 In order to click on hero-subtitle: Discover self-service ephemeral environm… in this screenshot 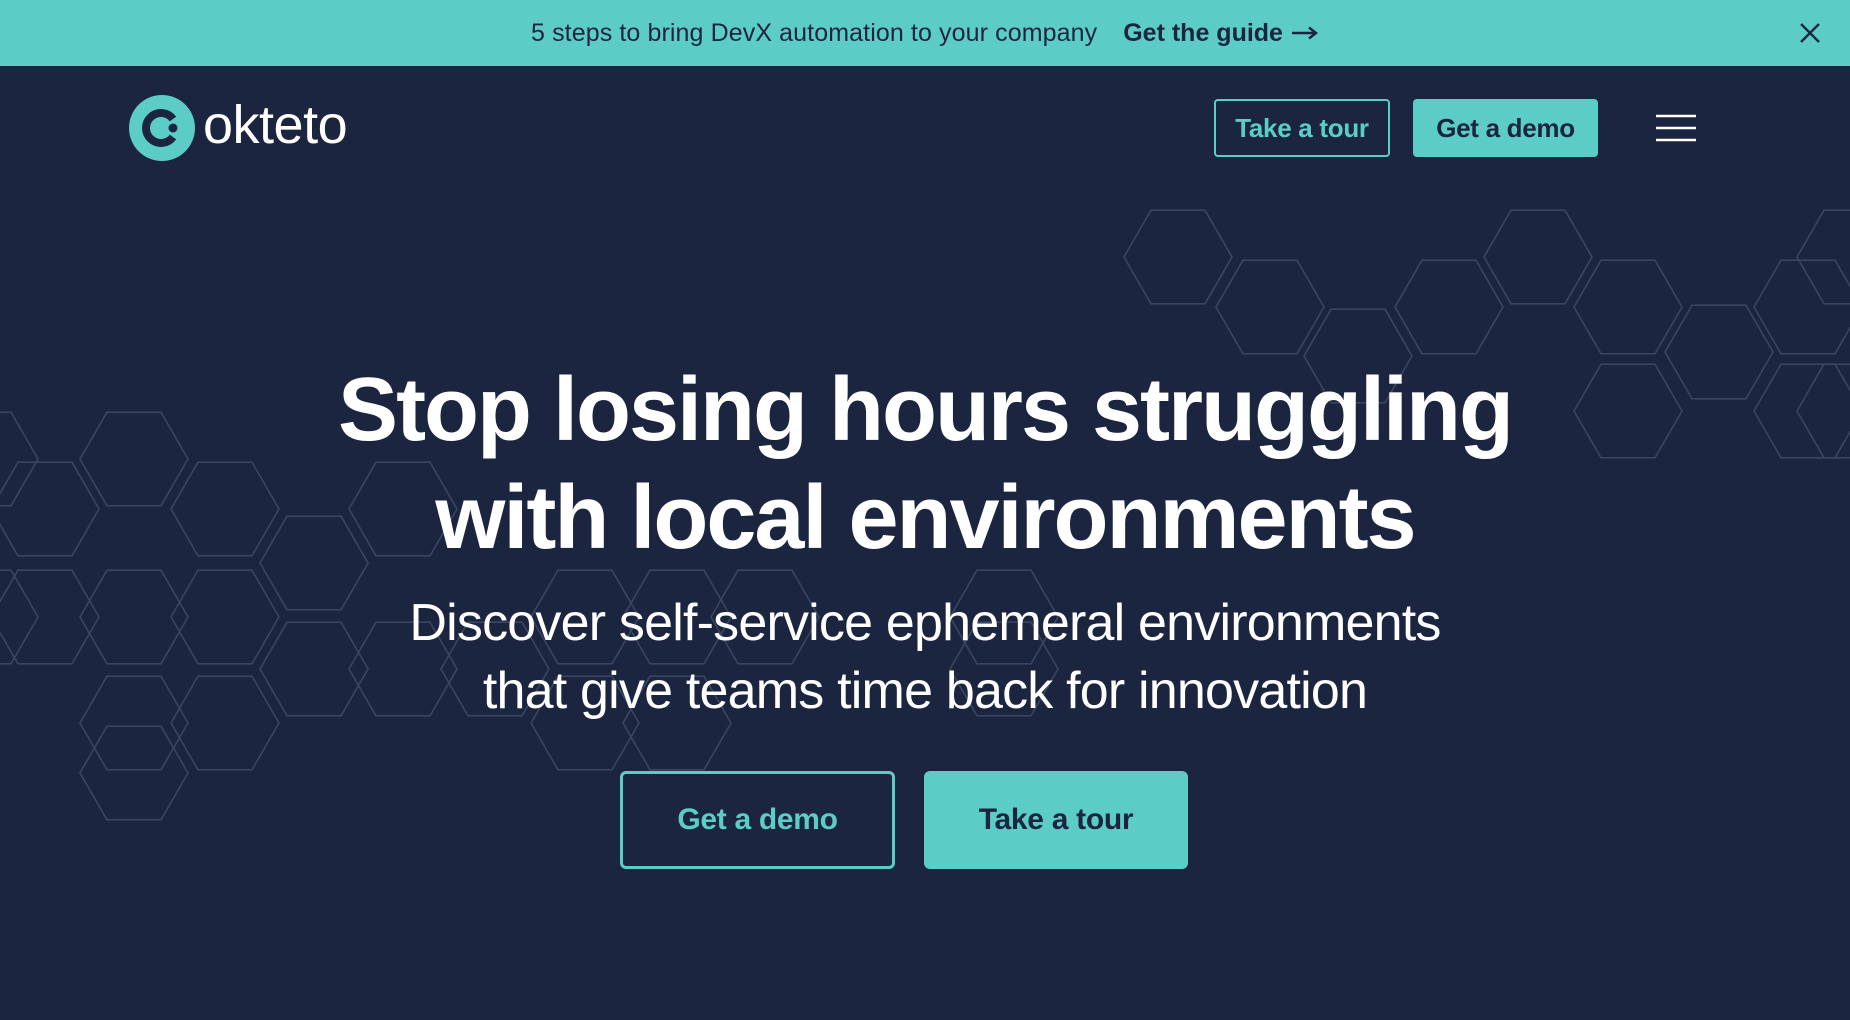, I will do `click(925, 657)`.